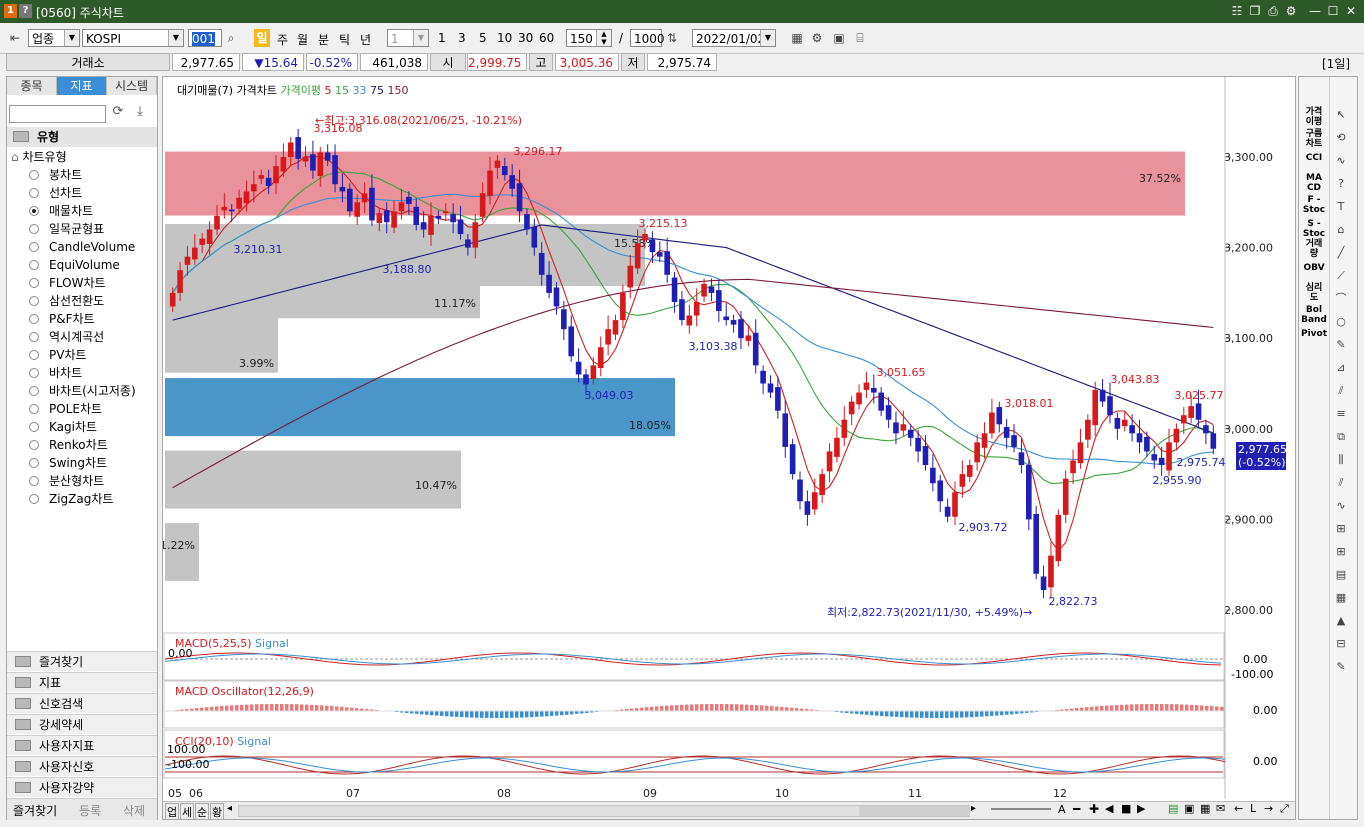 The width and height of the screenshot is (1364, 827). Describe the element at coordinates (1341, 598) in the screenshot. I see `table-icon: ▦` at that location.